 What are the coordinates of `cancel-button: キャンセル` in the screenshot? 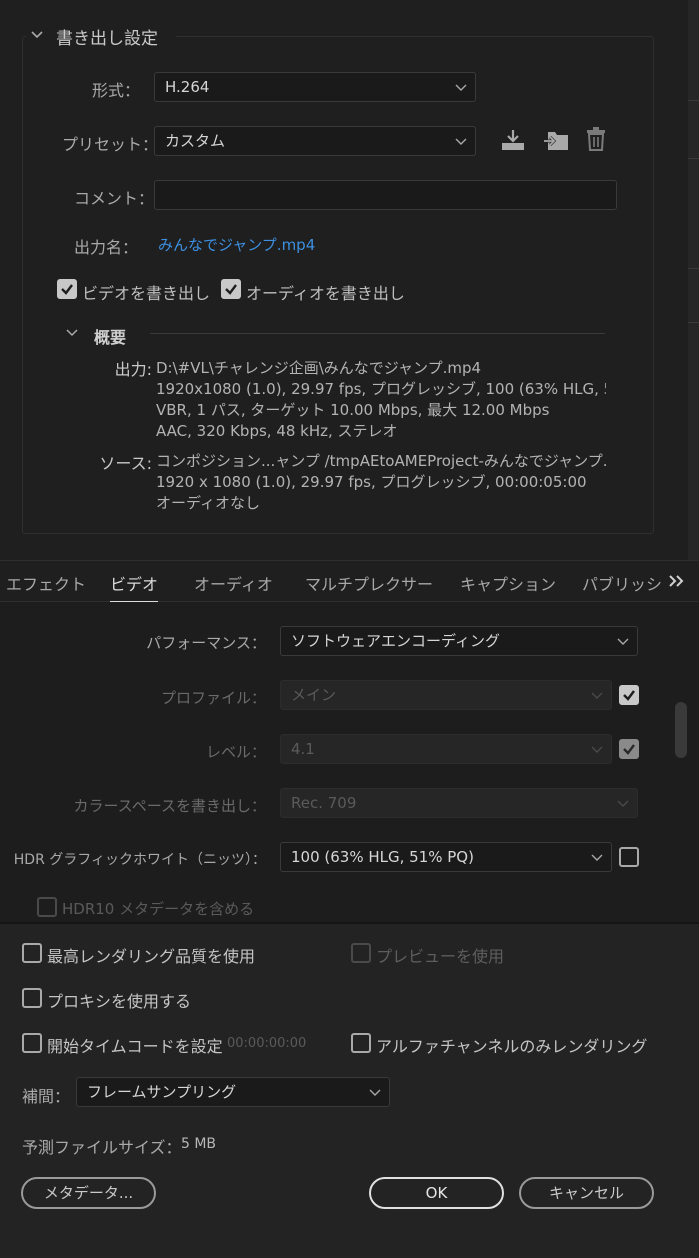 It's located at (586, 1193).